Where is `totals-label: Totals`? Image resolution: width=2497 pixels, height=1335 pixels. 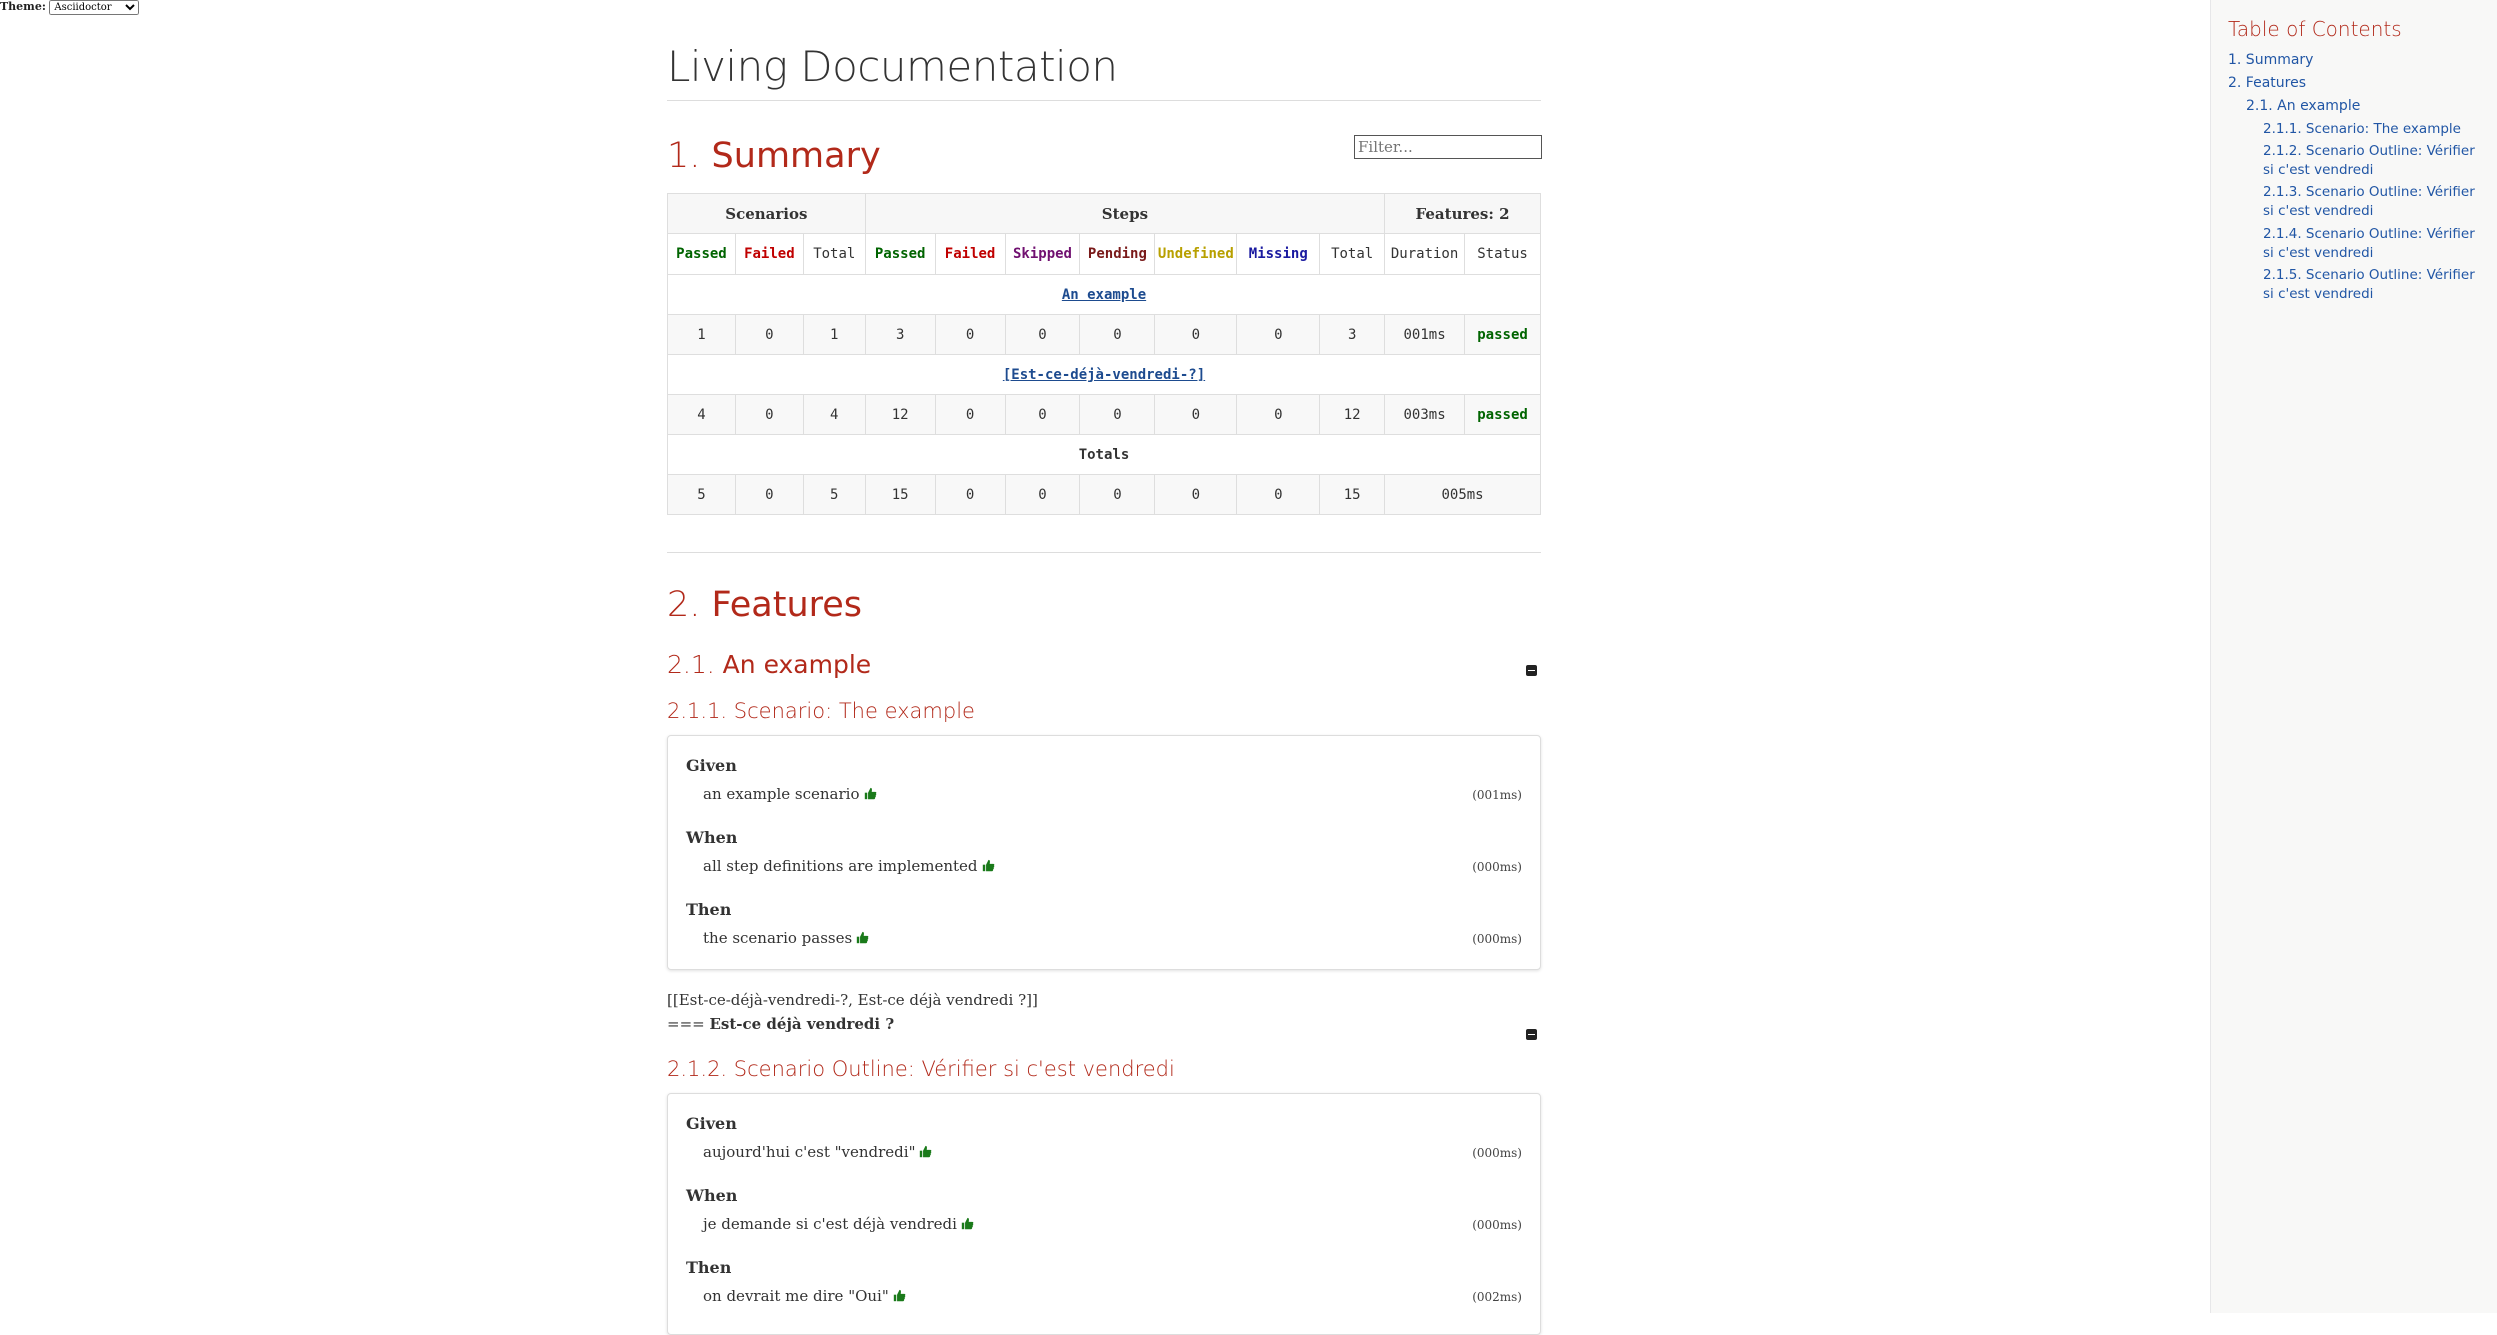
totals-label: Totals is located at coordinates (1104, 454).